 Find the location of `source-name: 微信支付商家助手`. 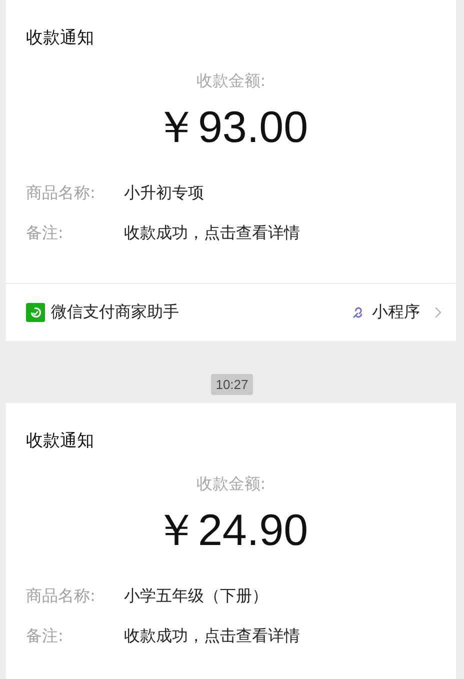

source-name: 微信支付商家助手 is located at coordinates (115, 312).